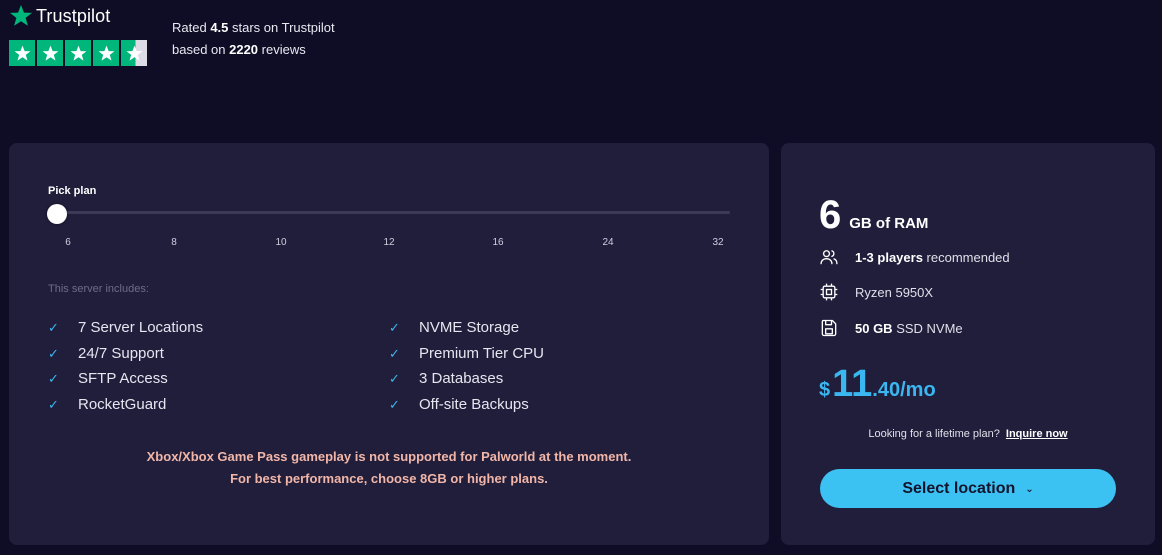  I want to click on tick-label: 8, so click(174, 242).